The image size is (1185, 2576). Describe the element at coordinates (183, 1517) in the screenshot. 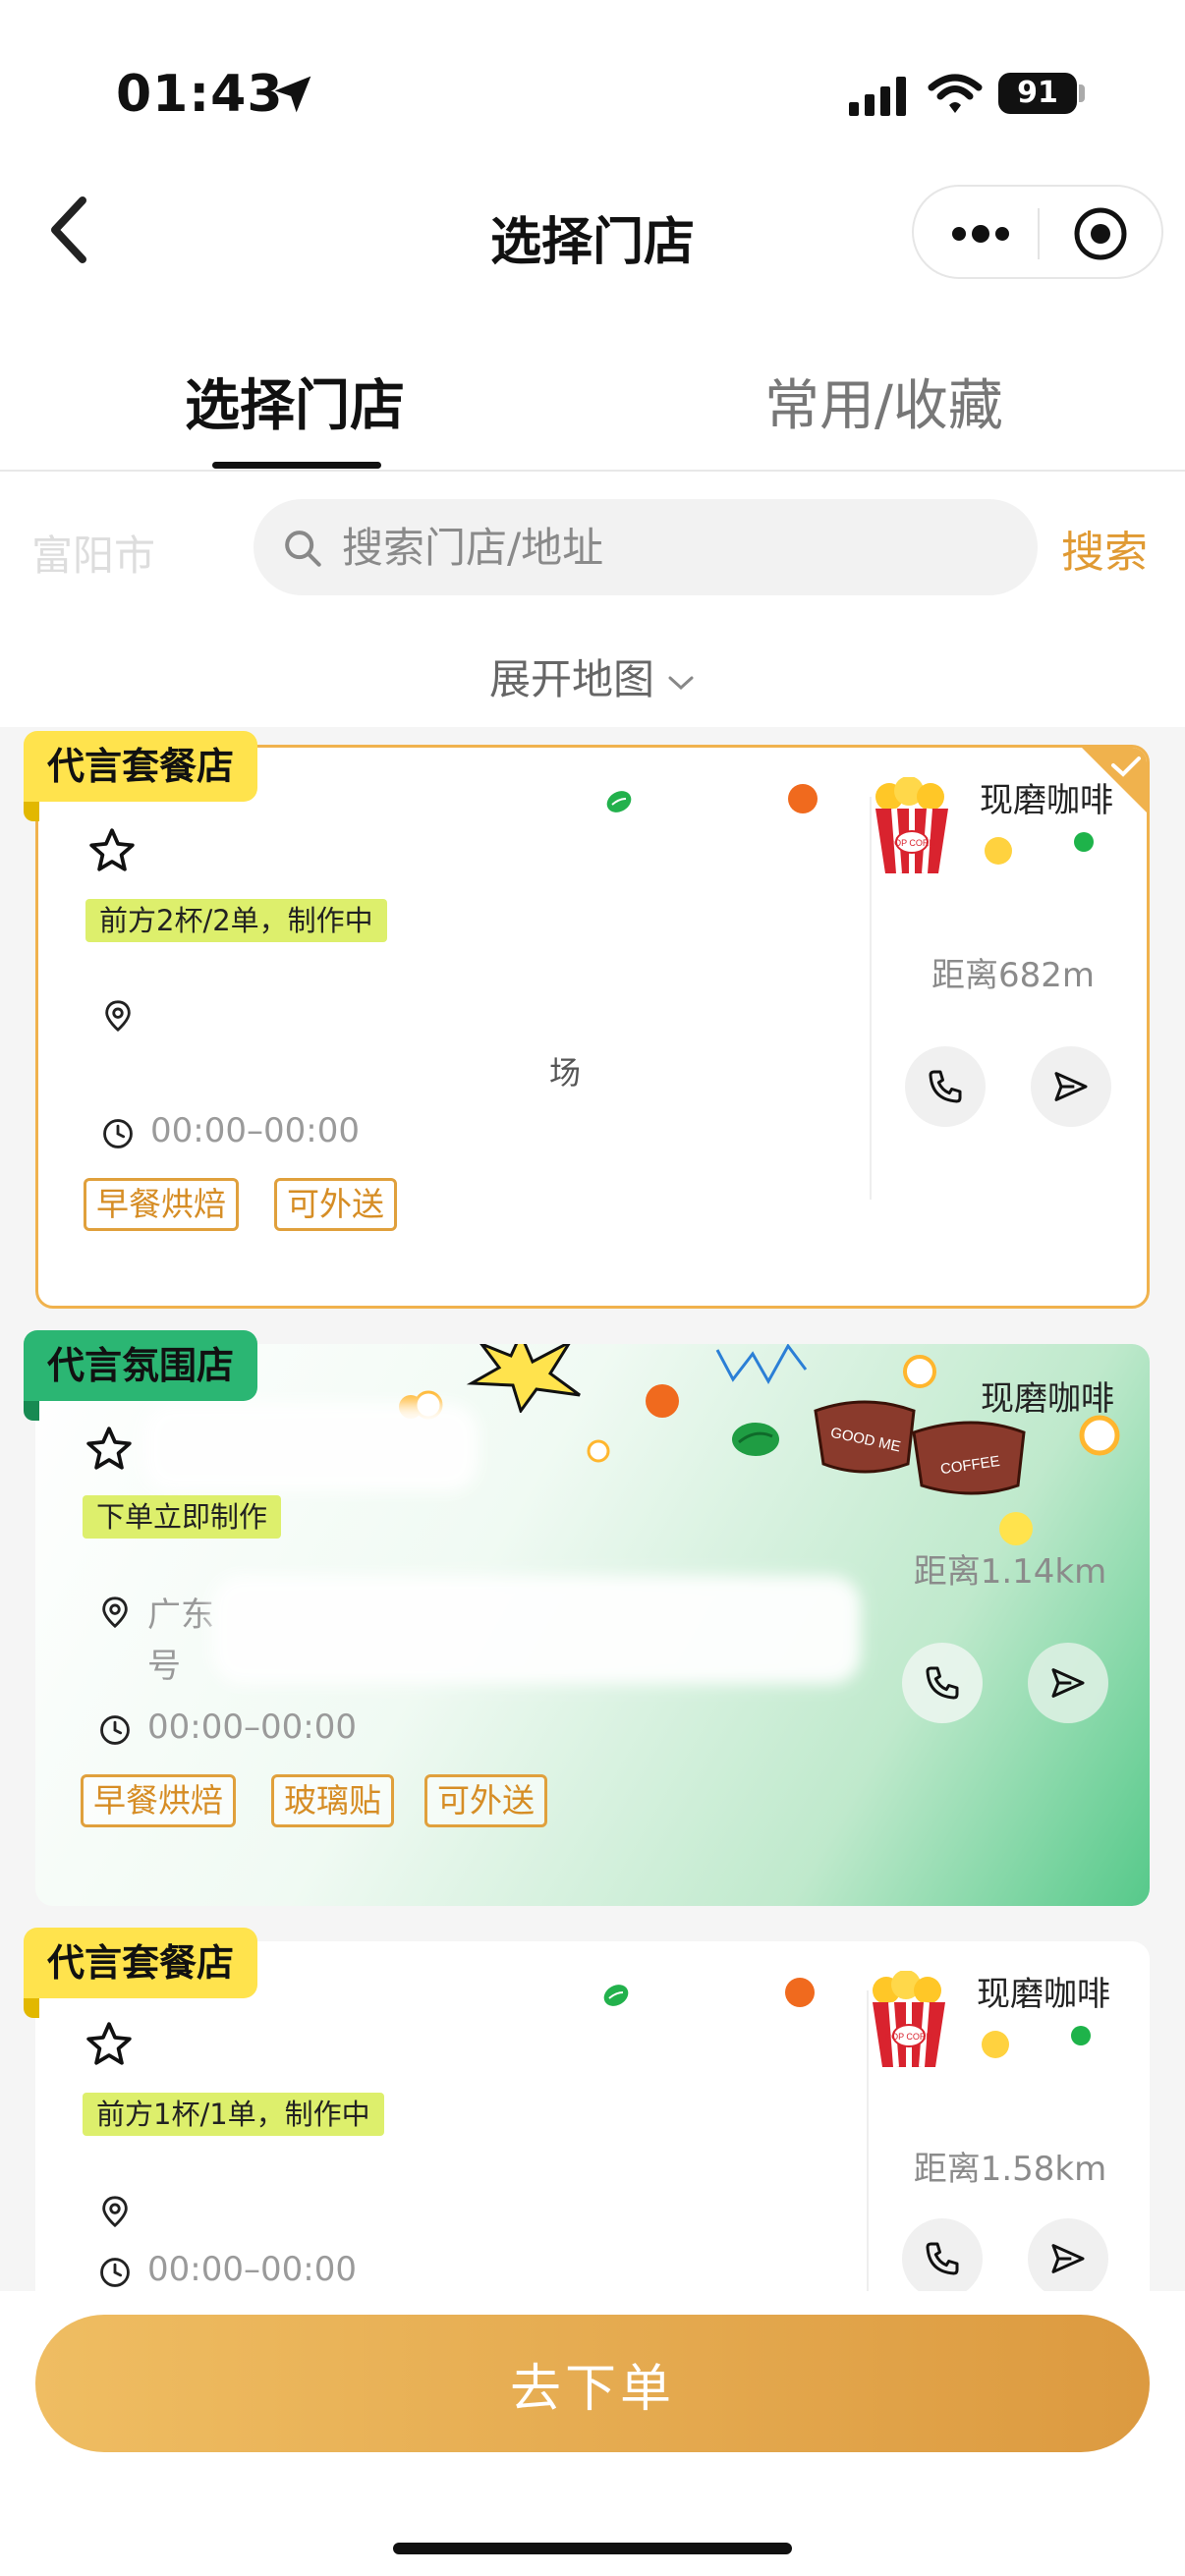

I see `queue-status: 下单立即制作` at that location.